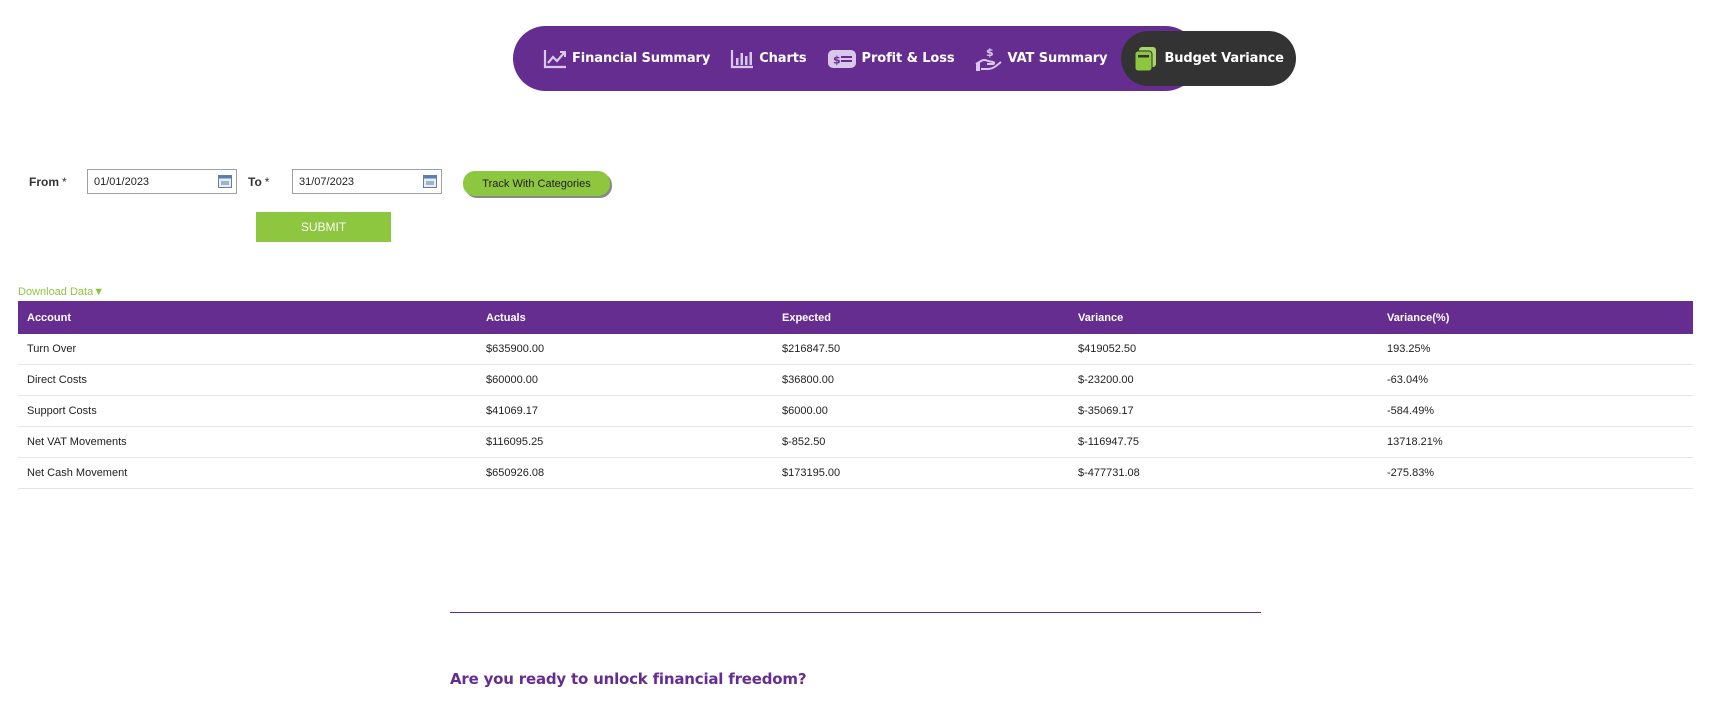 This screenshot has width=1710, height=726. I want to click on to-date-field, so click(367, 181).